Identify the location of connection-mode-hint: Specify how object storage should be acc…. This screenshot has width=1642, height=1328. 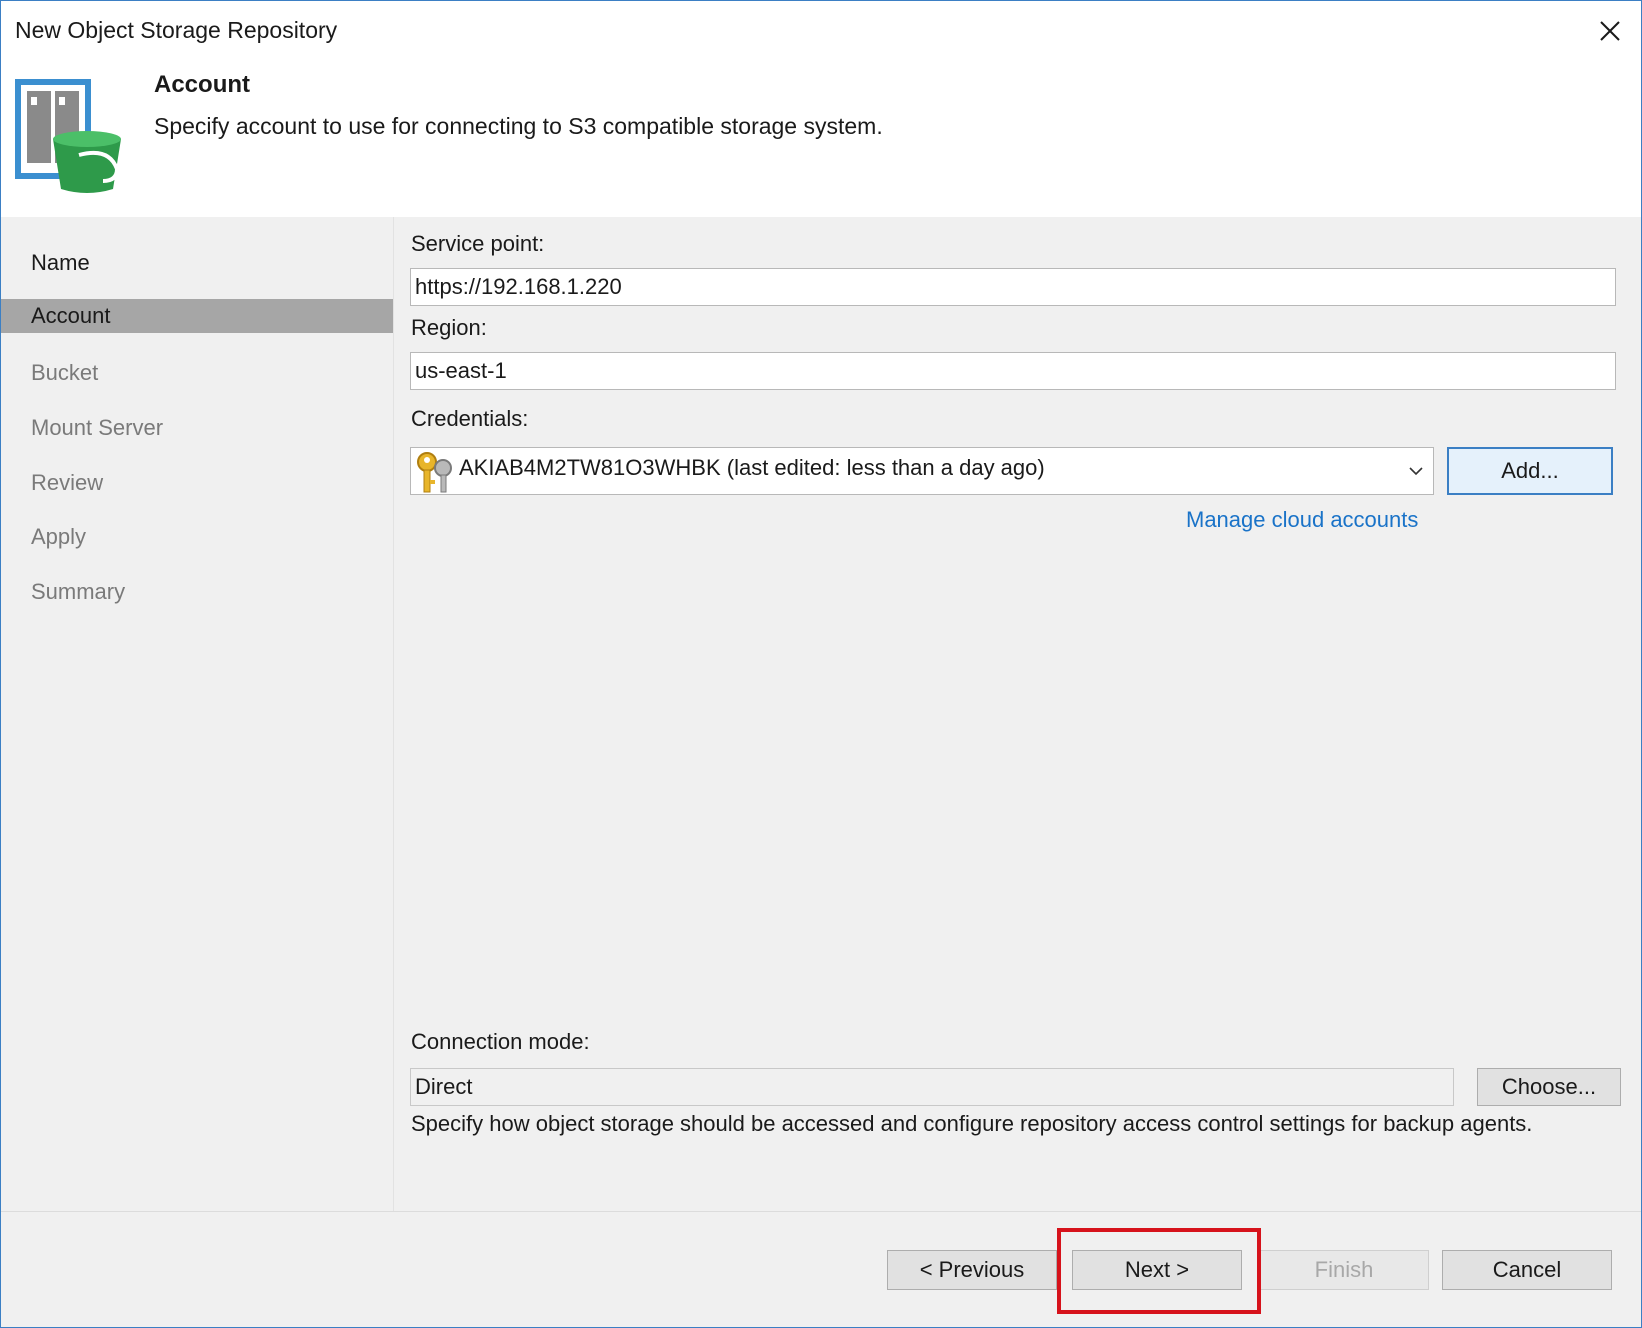
(972, 1123).